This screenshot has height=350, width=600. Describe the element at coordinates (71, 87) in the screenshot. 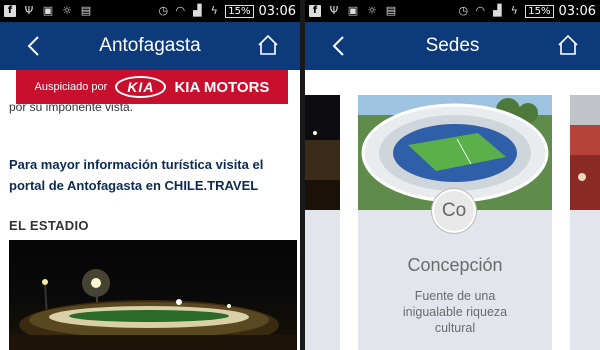

I see `sponsor-label: Auspiciado por` at that location.